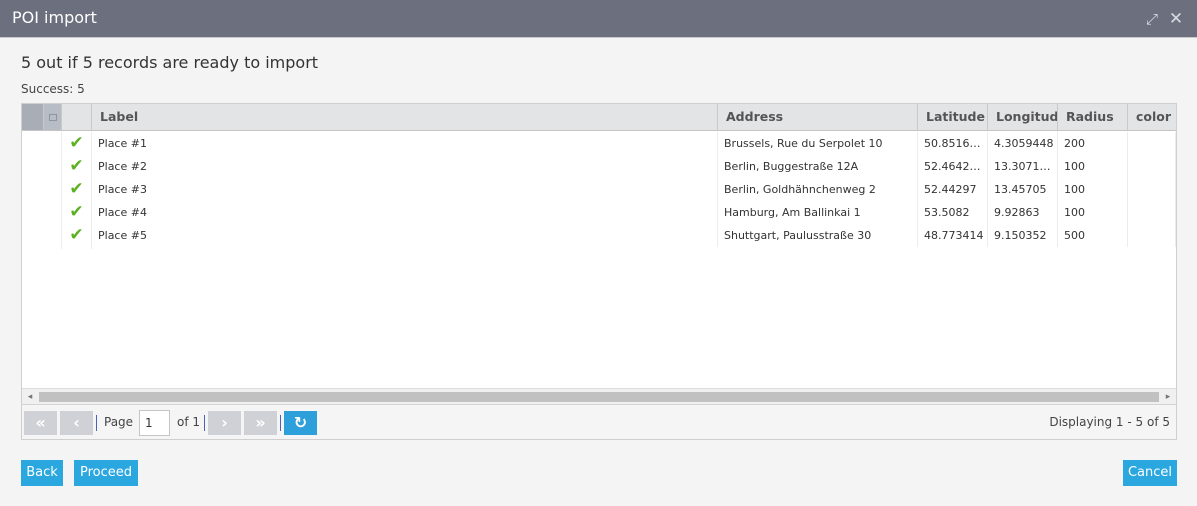  Describe the element at coordinates (405, 166) in the screenshot. I see `label-cell: Place #2` at that location.